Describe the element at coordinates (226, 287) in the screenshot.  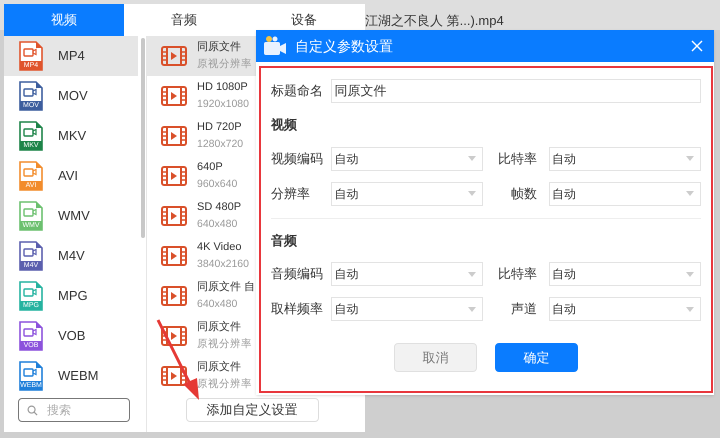
I see `preset-title: 同原文件 自` at that location.